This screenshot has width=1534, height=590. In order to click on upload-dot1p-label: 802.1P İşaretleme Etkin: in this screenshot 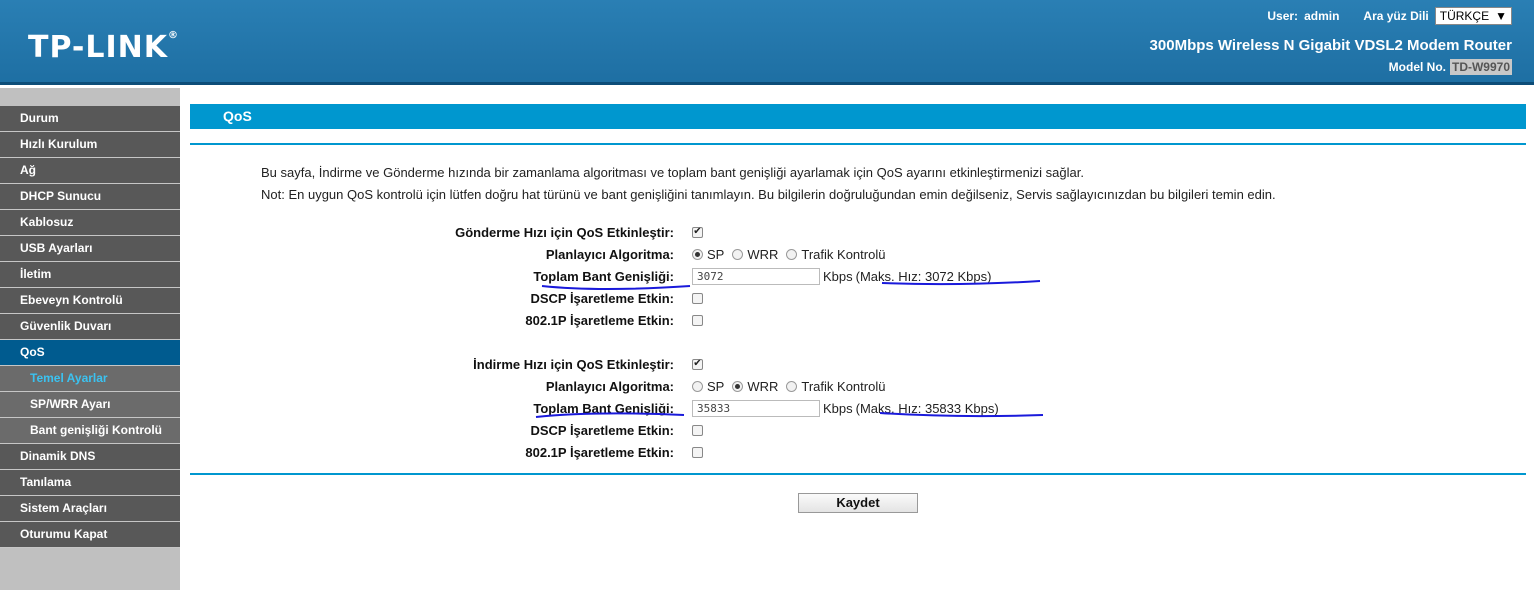, I will do `click(599, 320)`.